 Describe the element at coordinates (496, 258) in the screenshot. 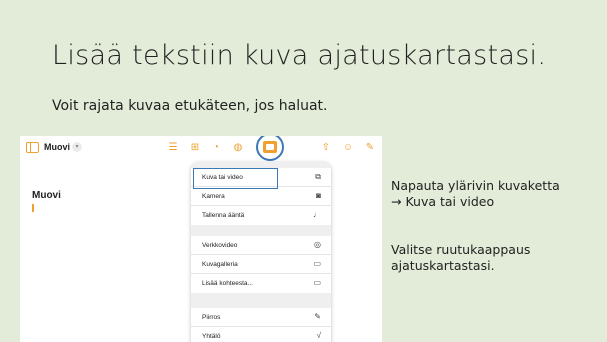

I see `instruction-text-2: Valitse ruutukaappaus ajatuskartastasi.` at that location.